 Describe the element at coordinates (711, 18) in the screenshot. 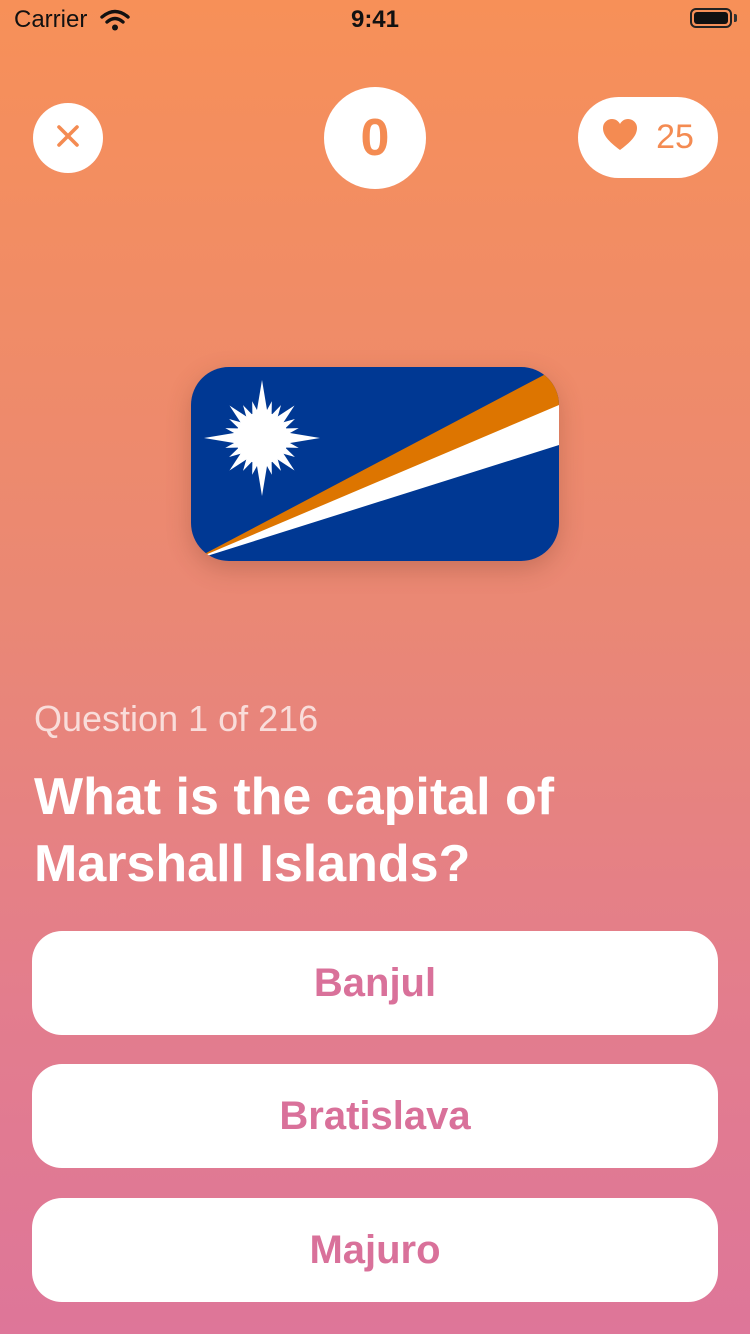

I see `battery-icon` at that location.